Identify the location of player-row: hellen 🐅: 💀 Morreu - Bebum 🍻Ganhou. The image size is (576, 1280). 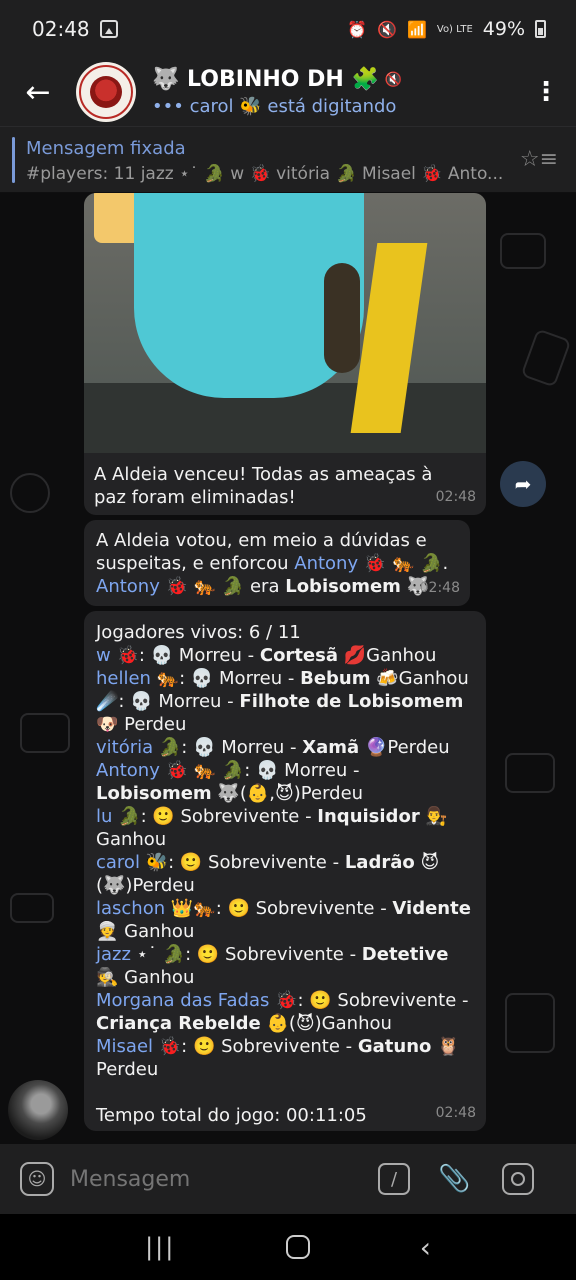
(285, 678).